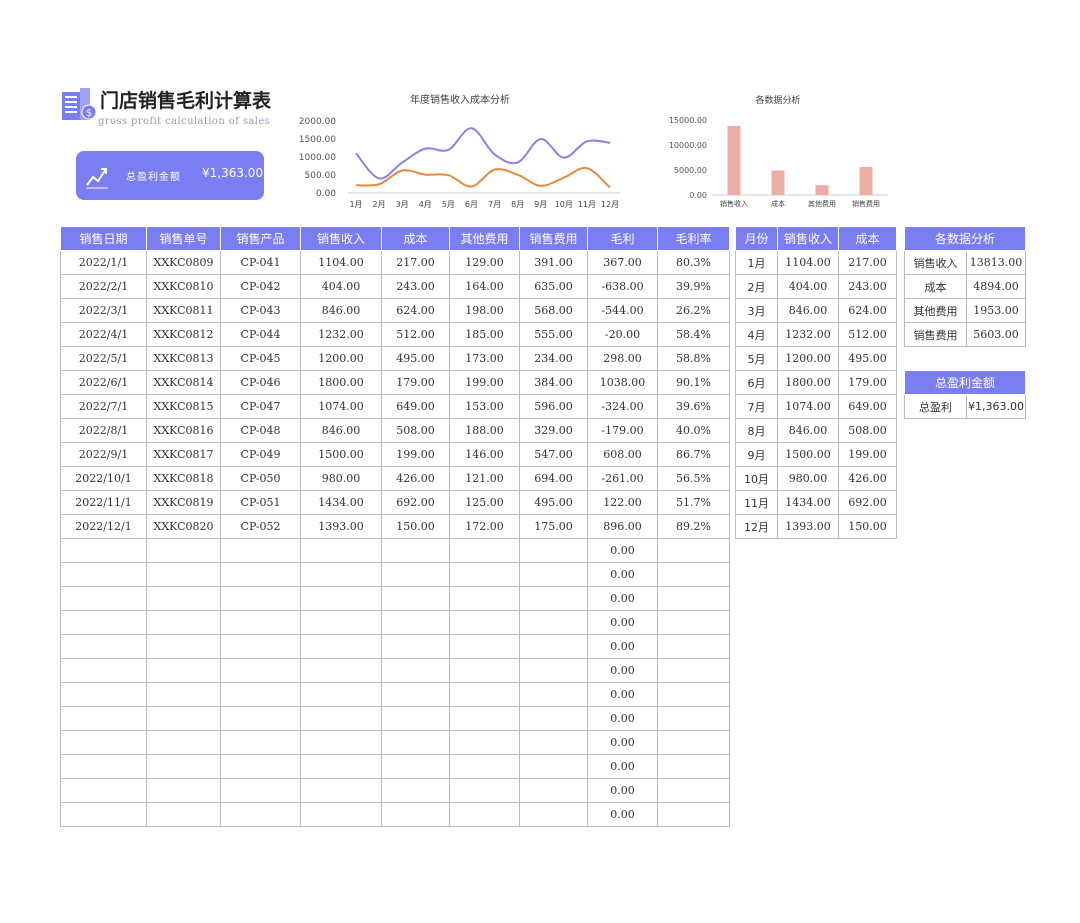 This screenshot has height=923, width=1080. What do you see at coordinates (341, 286) in the screenshot?
I see `sales-table-cell: 404.00` at bounding box center [341, 286].